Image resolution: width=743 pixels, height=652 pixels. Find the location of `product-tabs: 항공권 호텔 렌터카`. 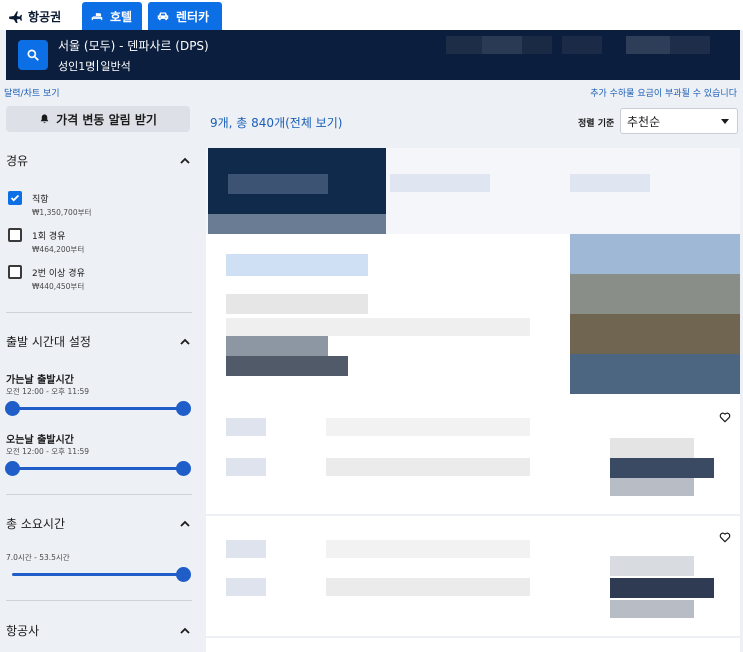

product-tabs: 항공권 호텔 렌터카 is located at coordinates (371, 15).